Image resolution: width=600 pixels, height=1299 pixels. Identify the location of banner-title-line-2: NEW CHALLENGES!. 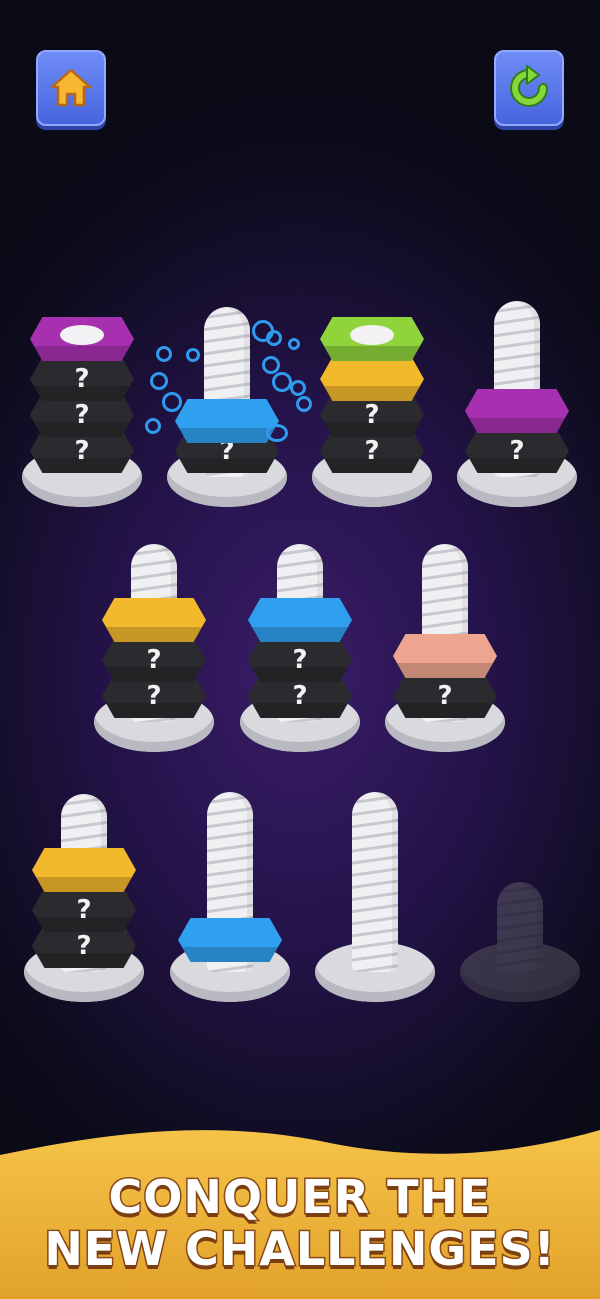
(299, 1249).